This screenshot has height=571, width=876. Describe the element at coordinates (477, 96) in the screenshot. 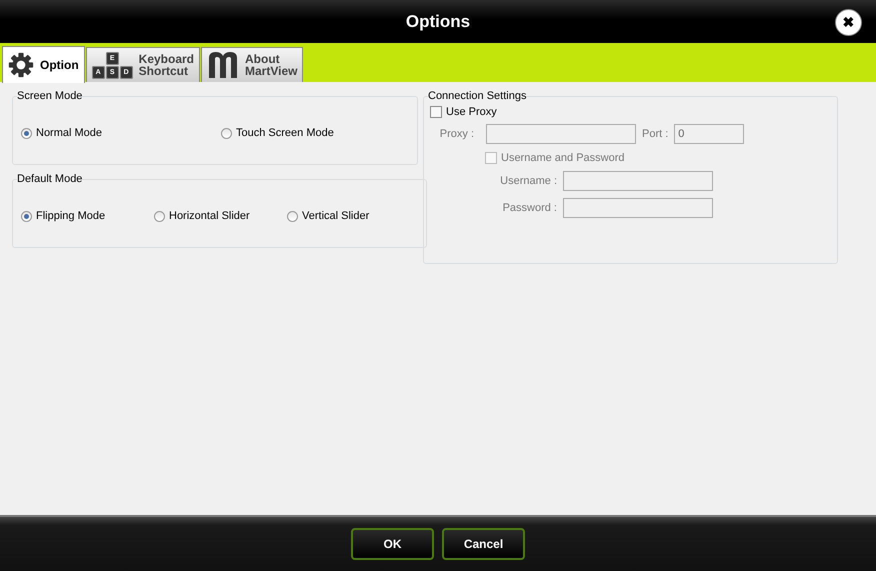

I see `group-title: Connection Settings` at that location.